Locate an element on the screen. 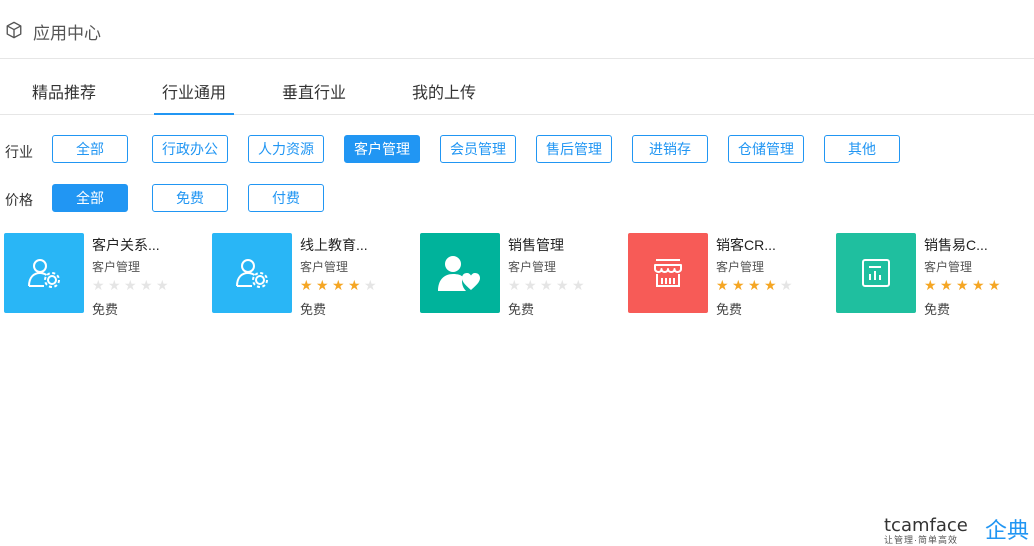  brand-name-cn: 企典 is located at coordinates (1007, 530).